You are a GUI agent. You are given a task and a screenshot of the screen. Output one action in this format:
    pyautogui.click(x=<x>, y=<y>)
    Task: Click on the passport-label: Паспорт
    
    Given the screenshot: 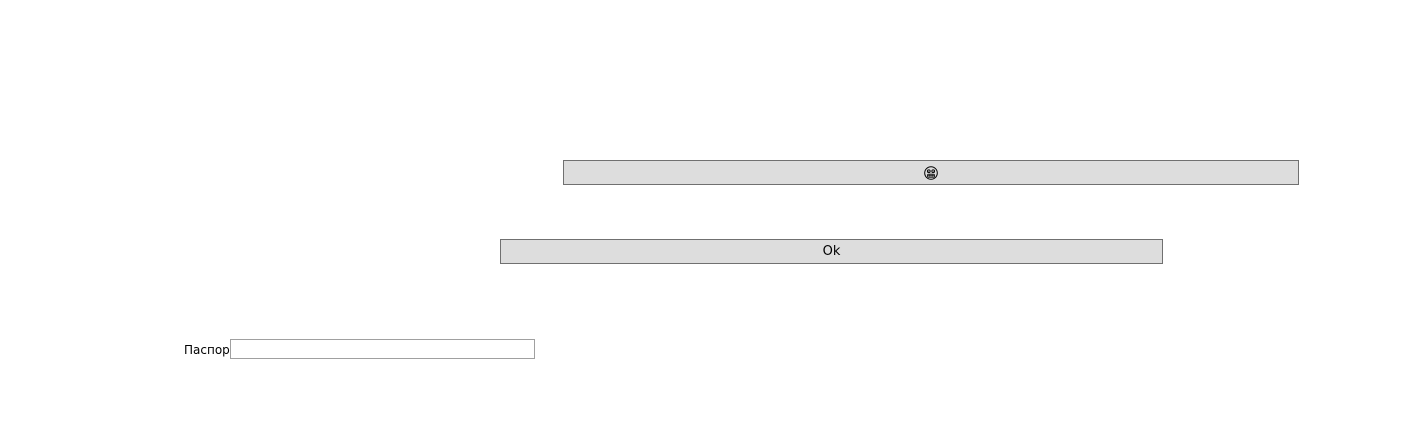 What is the action you would take?
    pyautogui.click(x=210, y=350)
    